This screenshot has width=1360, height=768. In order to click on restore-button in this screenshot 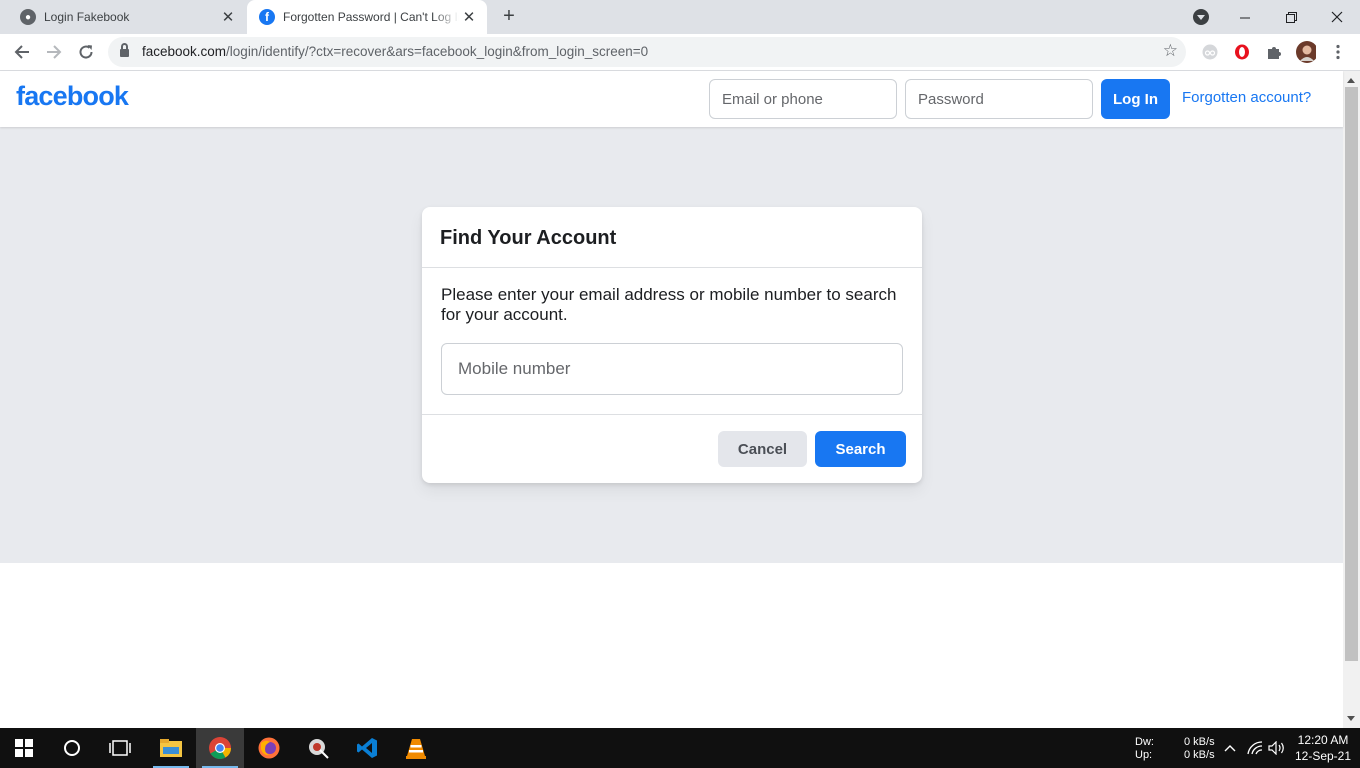, I will do `click(1291, 17)`.